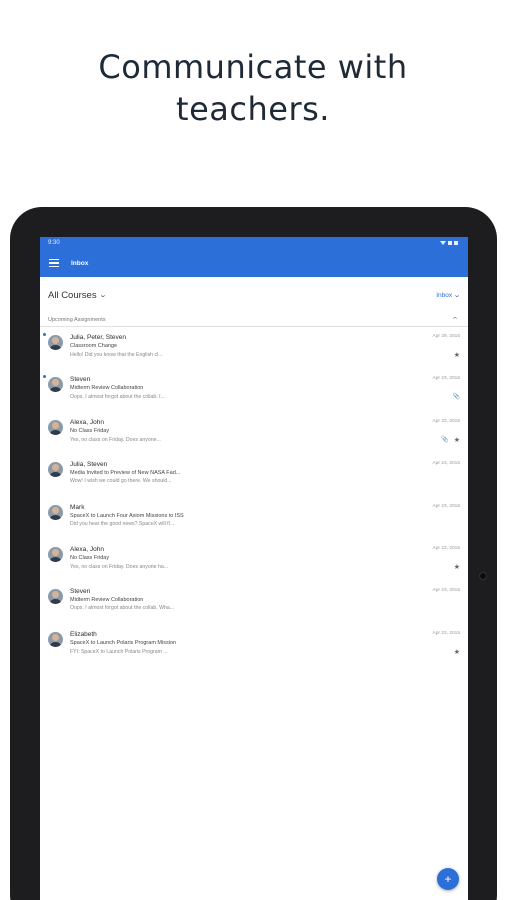  I want to click on message-authors: Elizabeth, so click(83, 634).